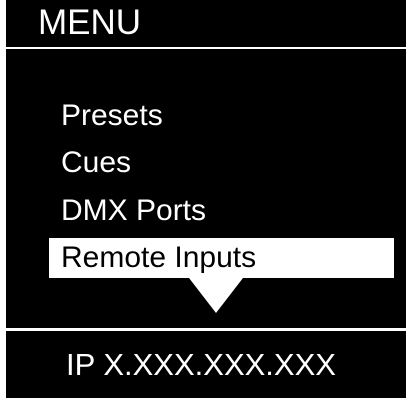  Describe the element at coordinates (221, 163) in the screenshot. I see `menu-item-cues: Cues` at that location.